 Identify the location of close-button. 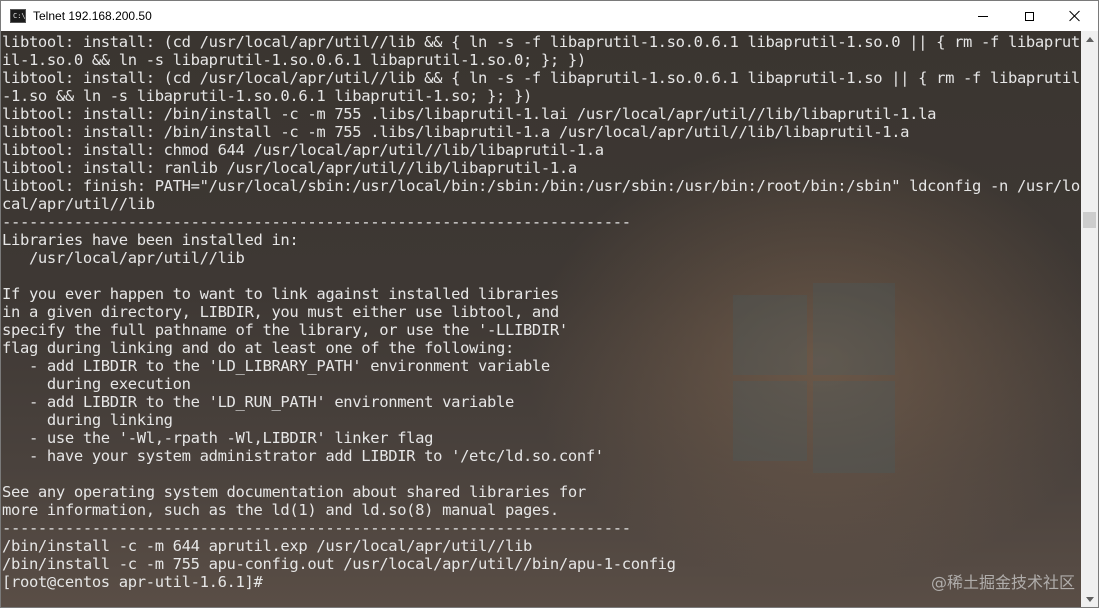
(1075, 16).